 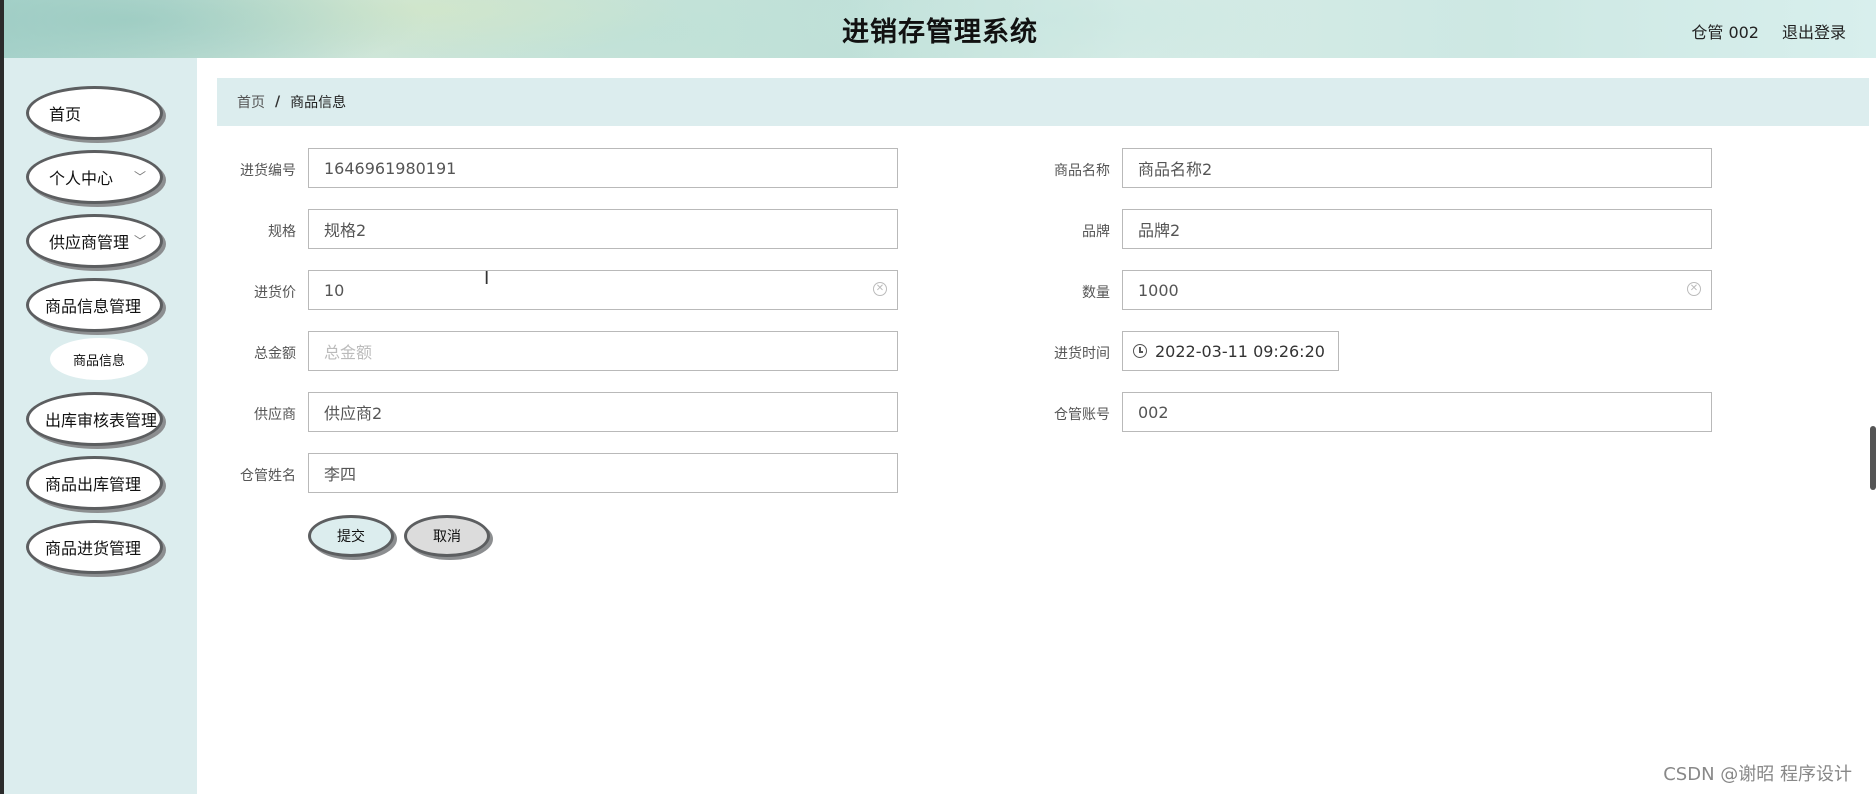 I want to click on quantity-label: 数量, so click(x=1096, y=293).